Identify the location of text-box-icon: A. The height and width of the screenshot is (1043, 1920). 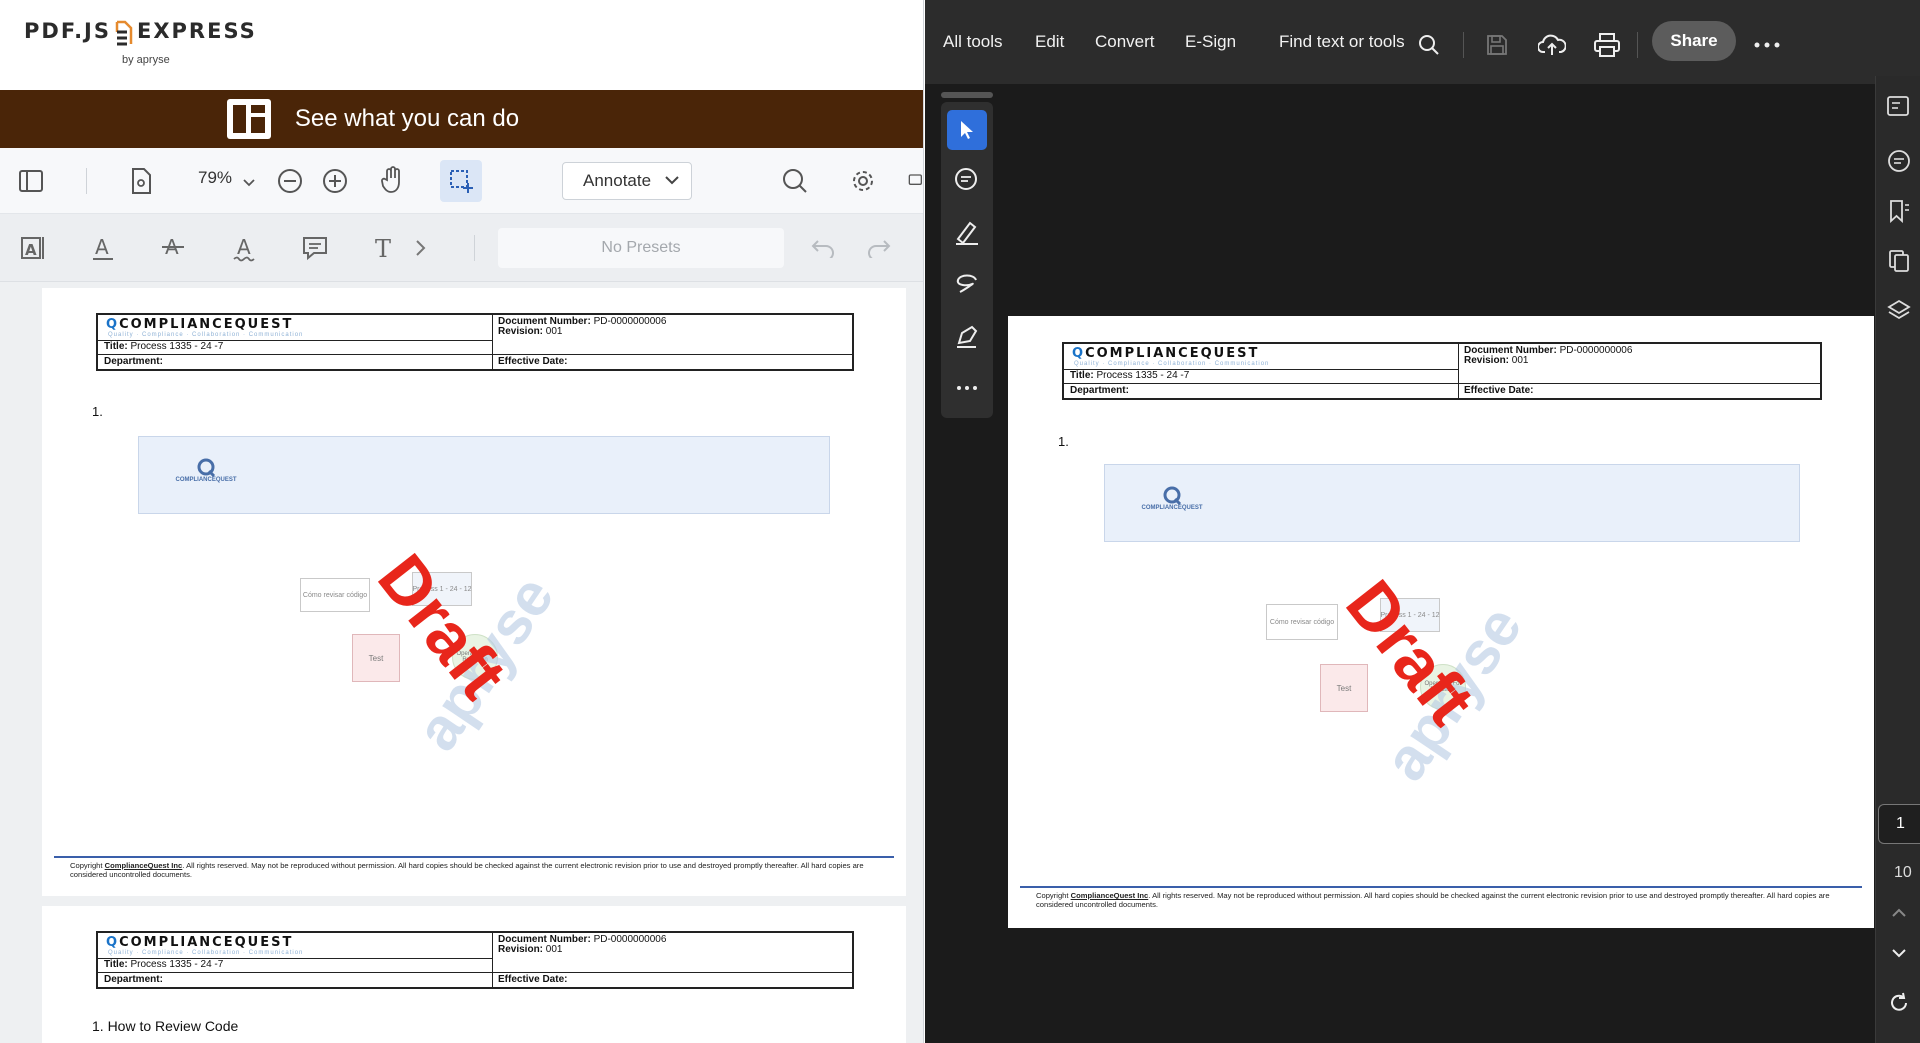
(33, 248).